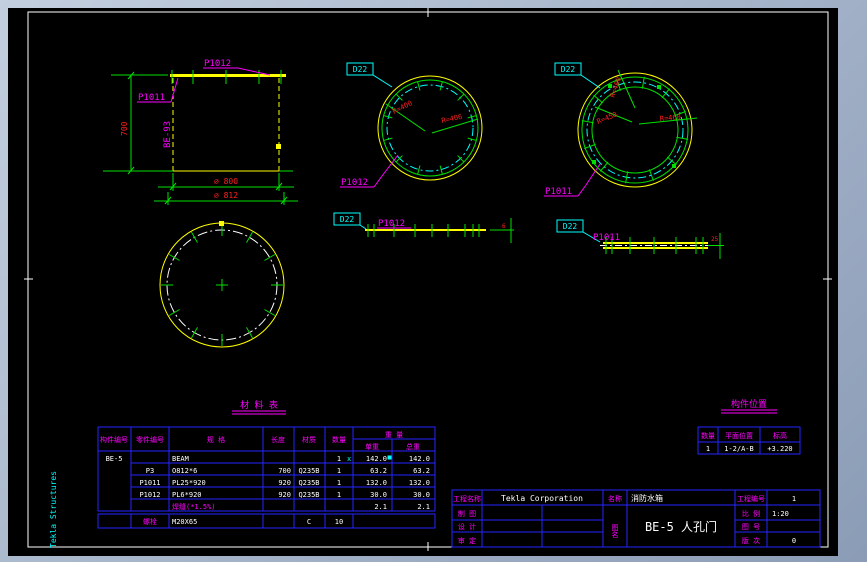 The width and height of the screenshot is (867, 562). What do you see at coordinates (114, 439) in the screenshot?
I see `col-header-assembly: 构件编号` at bounding box center [114, 439].